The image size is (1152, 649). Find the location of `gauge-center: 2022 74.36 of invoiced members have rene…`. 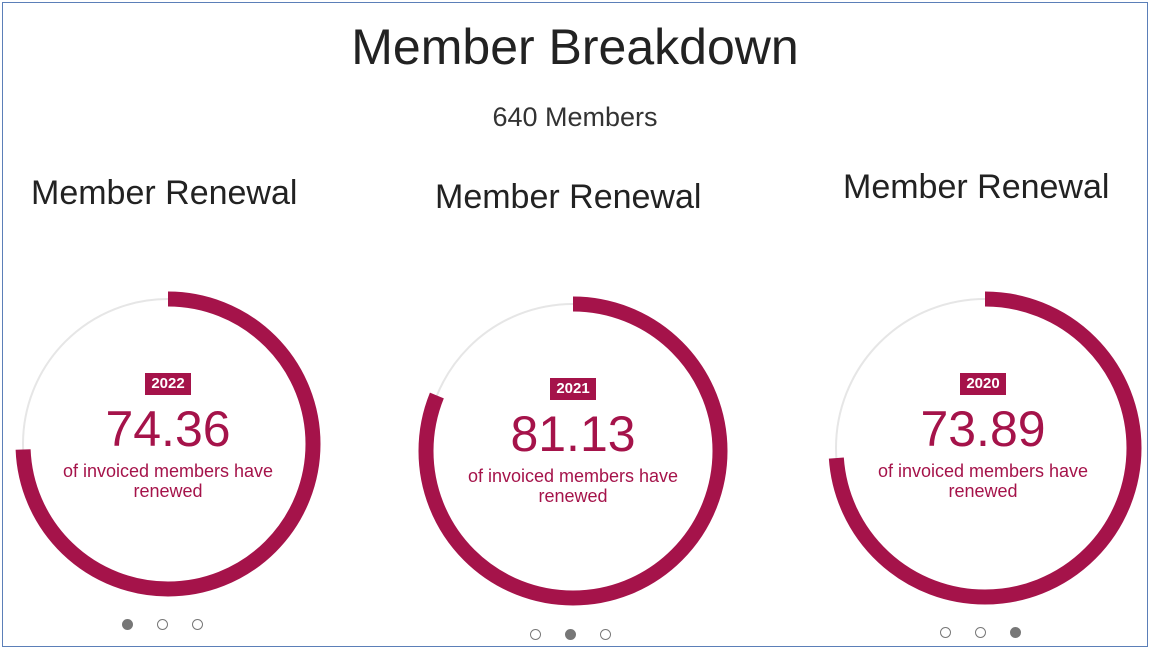

gauge-center: 2022 74.36 of invoiced members have rene… is located at coordinates (168, 437).